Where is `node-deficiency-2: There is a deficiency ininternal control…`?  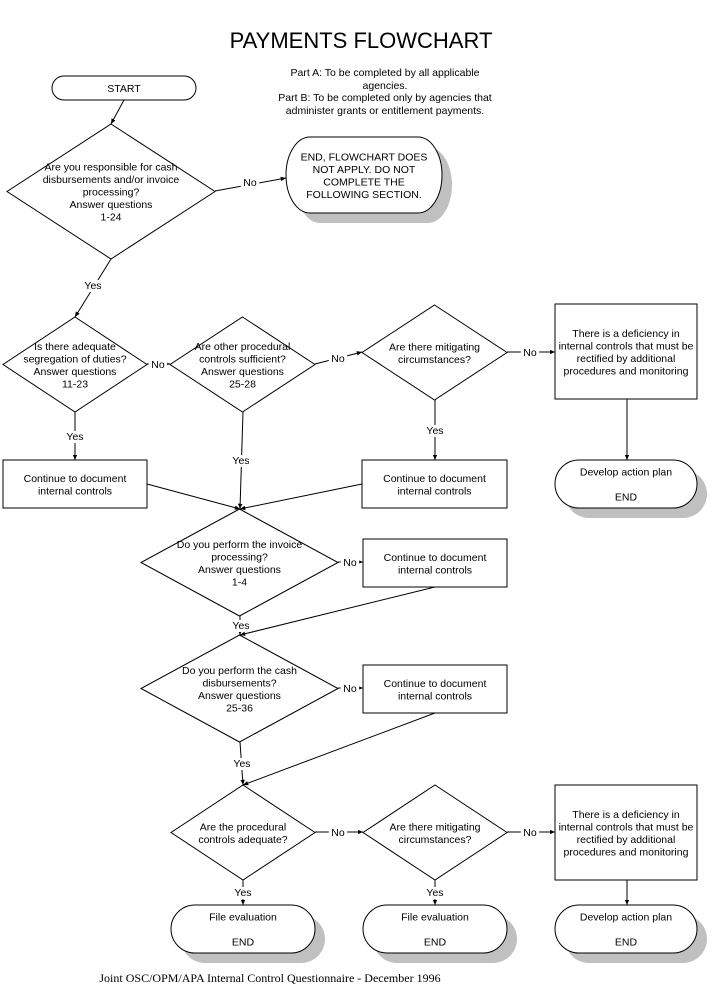
node-deficiency-2: There is a deficiency ininternal control… is located at coordinates (626, 832).